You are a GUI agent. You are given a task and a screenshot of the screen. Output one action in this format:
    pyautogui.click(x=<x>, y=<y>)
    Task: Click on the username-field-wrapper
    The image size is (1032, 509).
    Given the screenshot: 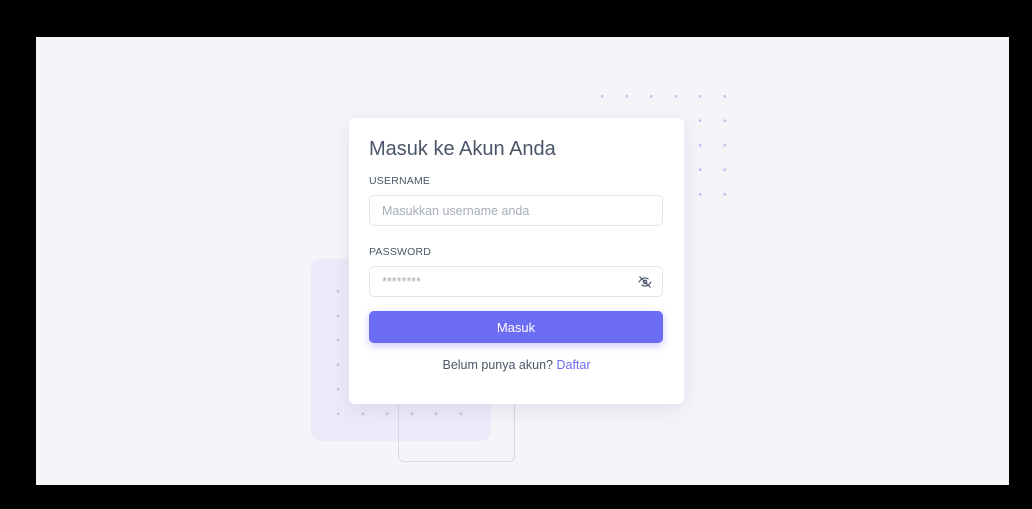 What is the action you would take?
    pyautogui.click(x=516, y=210)
    